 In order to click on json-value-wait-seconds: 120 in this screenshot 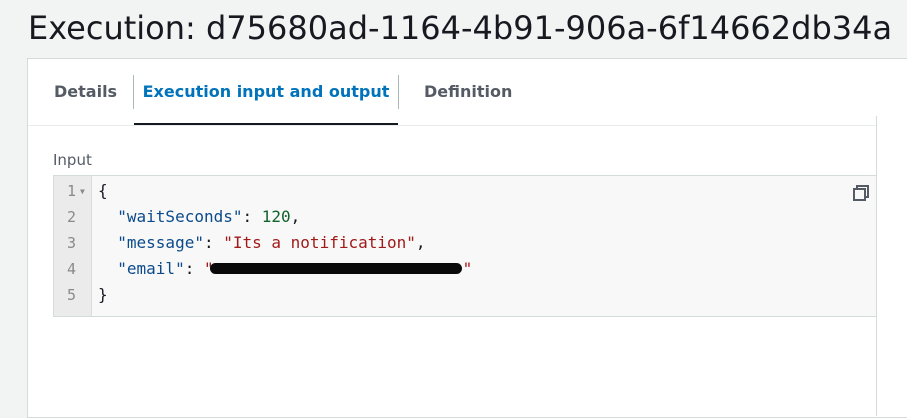, I will do `click(276, 216)`.